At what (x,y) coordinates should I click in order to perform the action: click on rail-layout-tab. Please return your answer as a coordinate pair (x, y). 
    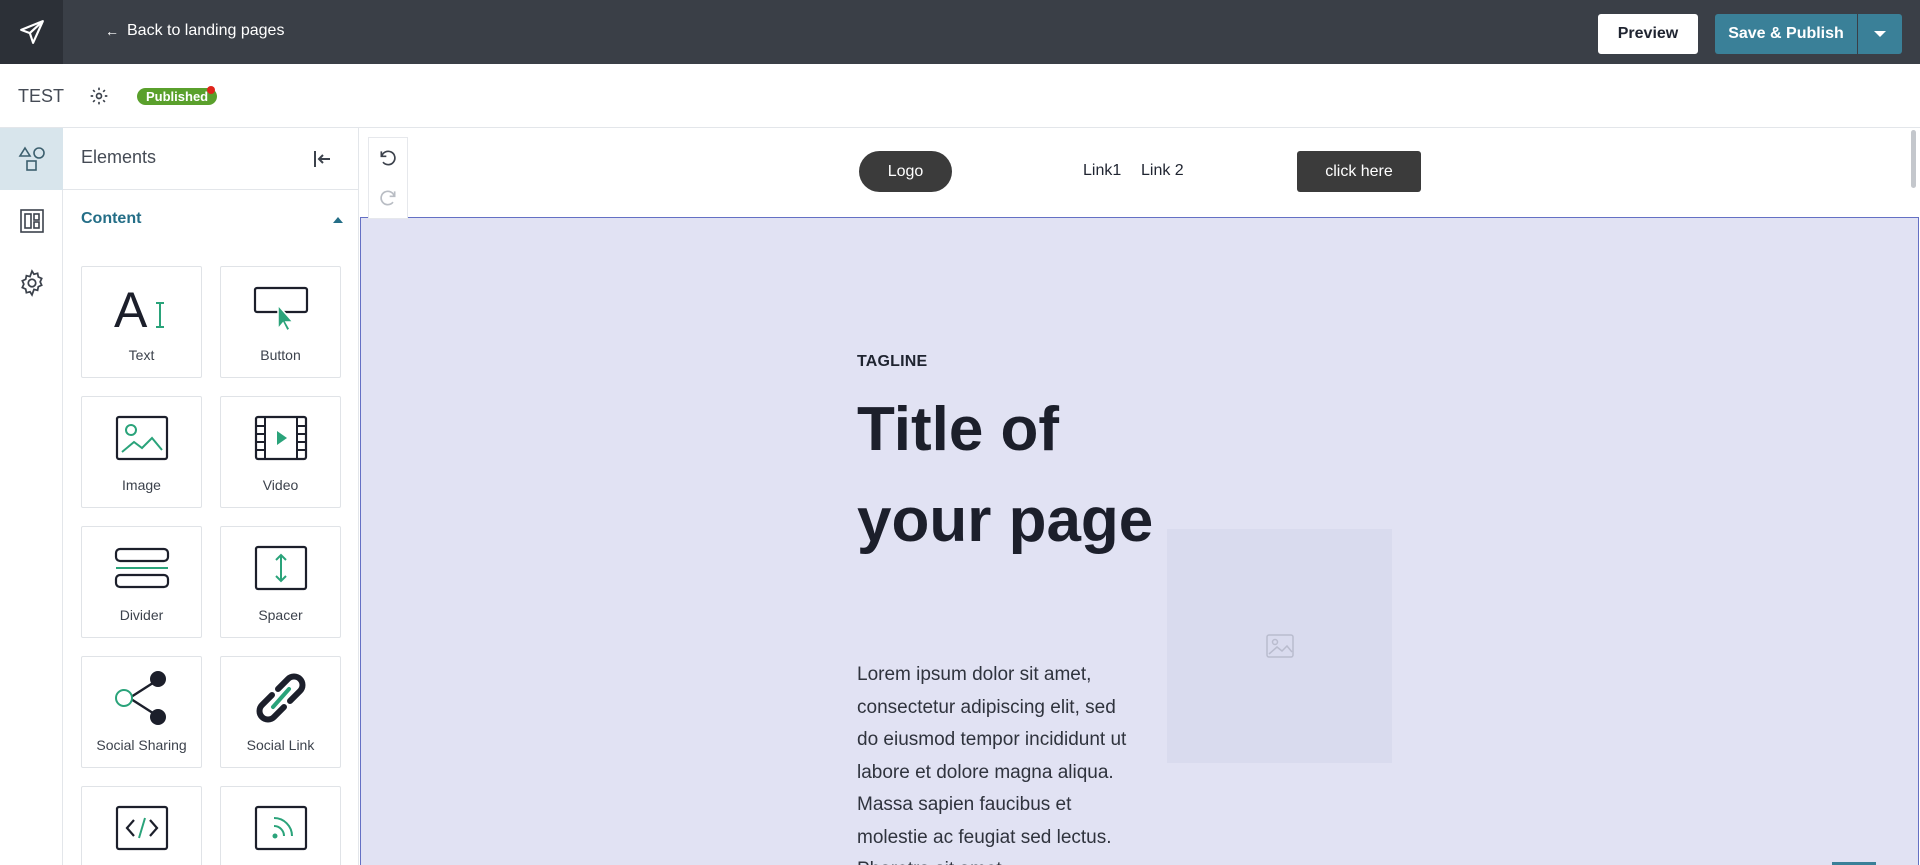
    Looking at the image, I should click on (31, 221).